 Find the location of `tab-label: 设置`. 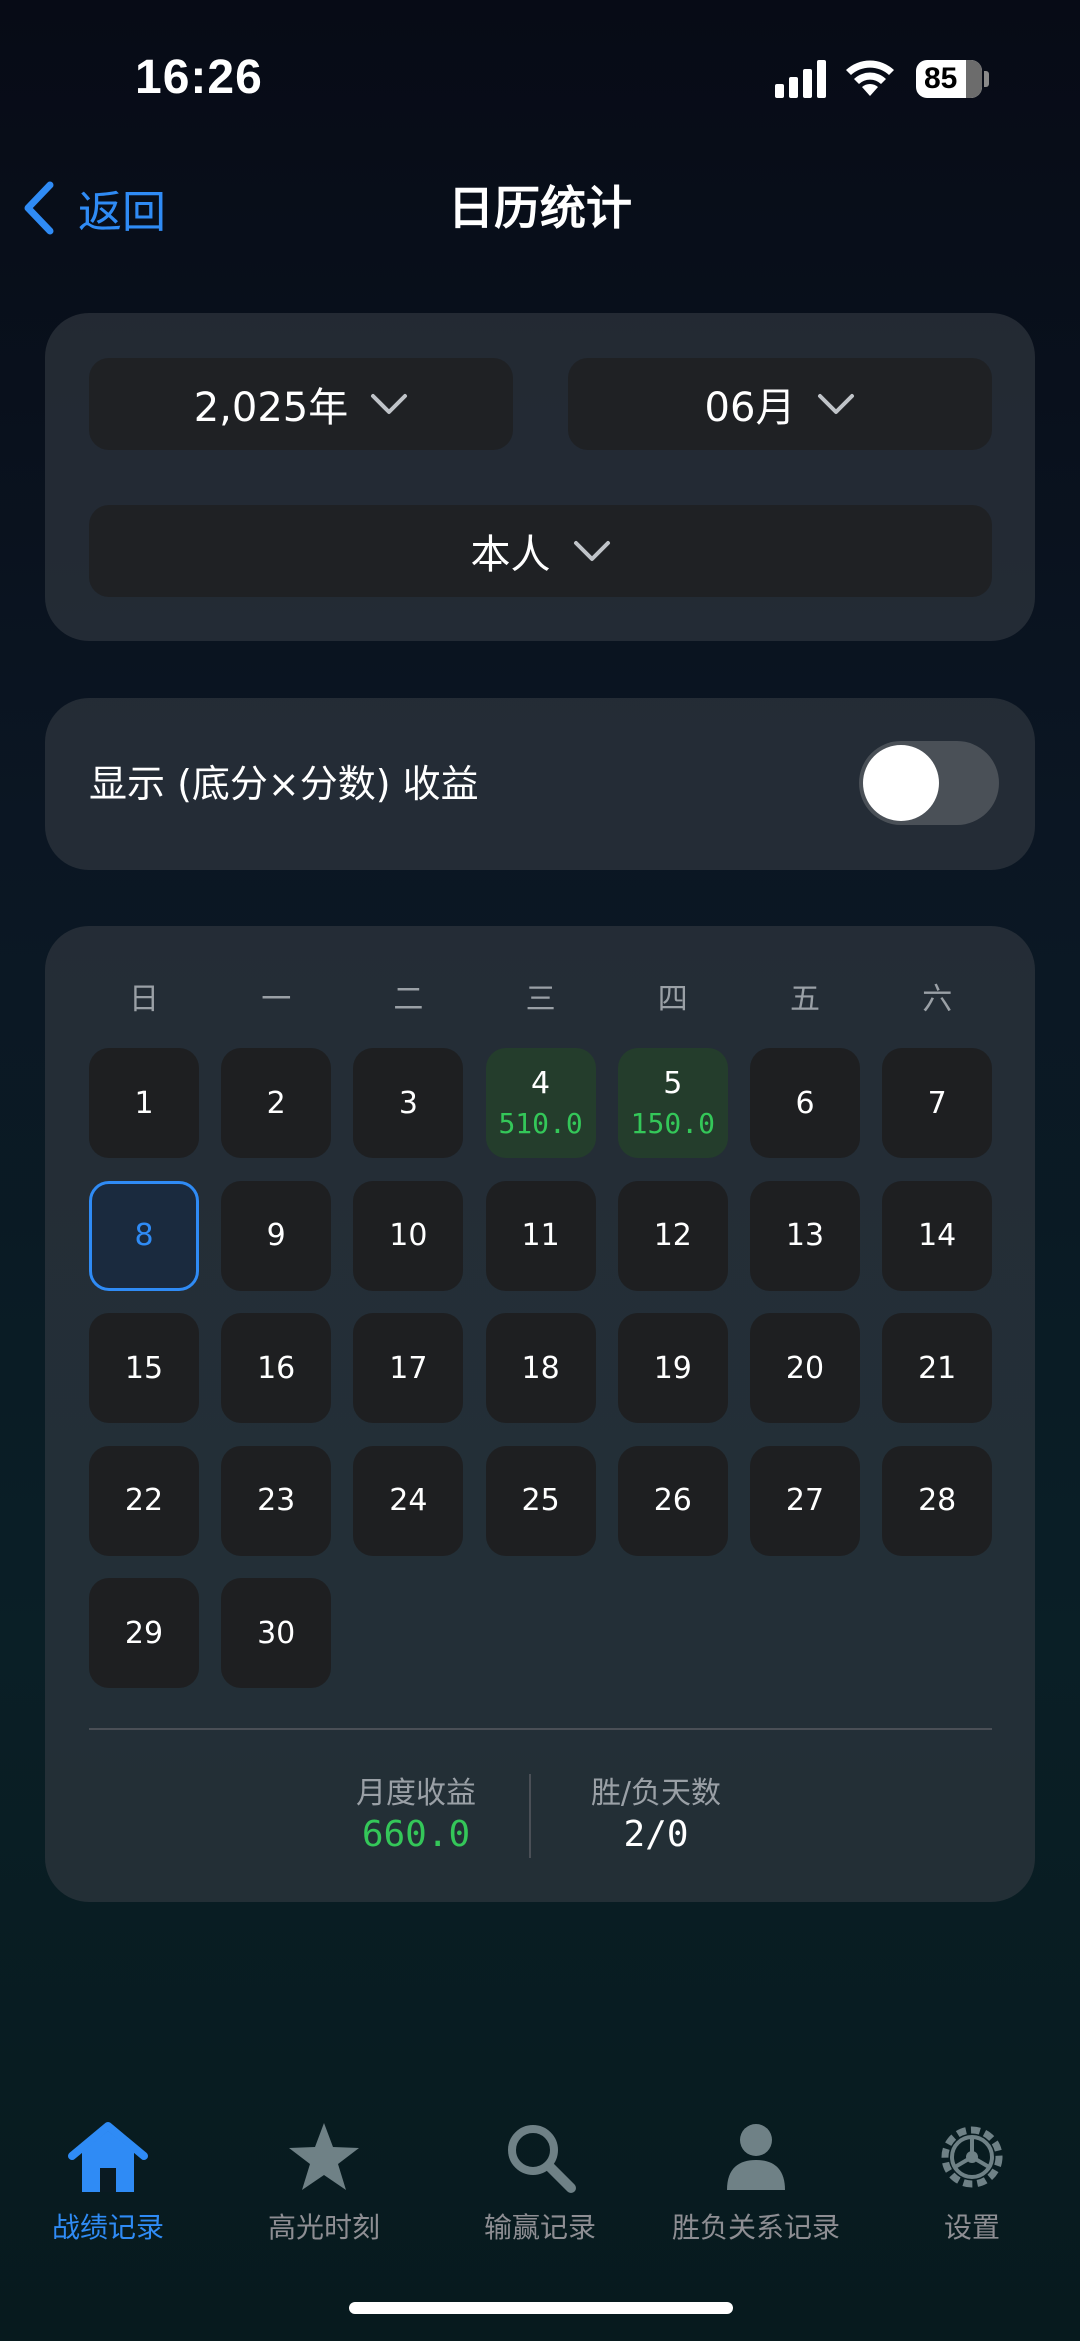

tab-label: 设置 is located at coordinates (971, 2227).